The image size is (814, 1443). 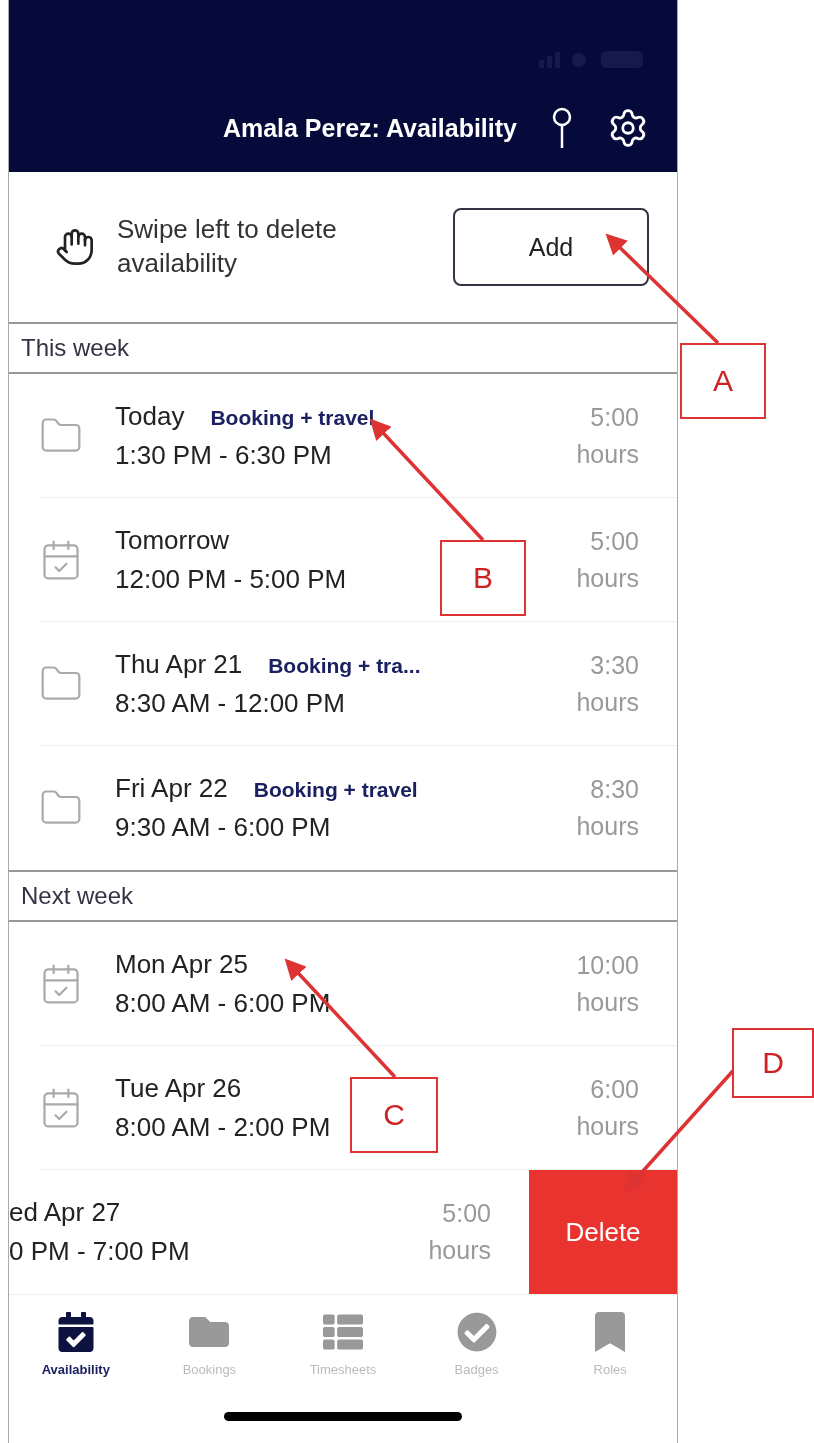 What do you see at coordinates (723, 381) in the screenshot?
I see `callout-label: A` at bounding box center [723, 381].